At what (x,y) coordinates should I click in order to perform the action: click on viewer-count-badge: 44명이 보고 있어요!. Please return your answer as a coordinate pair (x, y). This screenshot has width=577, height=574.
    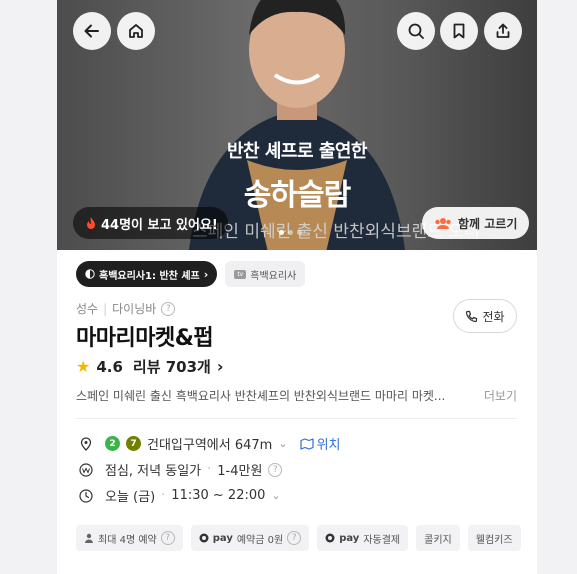
    Looking at the image, I should click on (150, 223).